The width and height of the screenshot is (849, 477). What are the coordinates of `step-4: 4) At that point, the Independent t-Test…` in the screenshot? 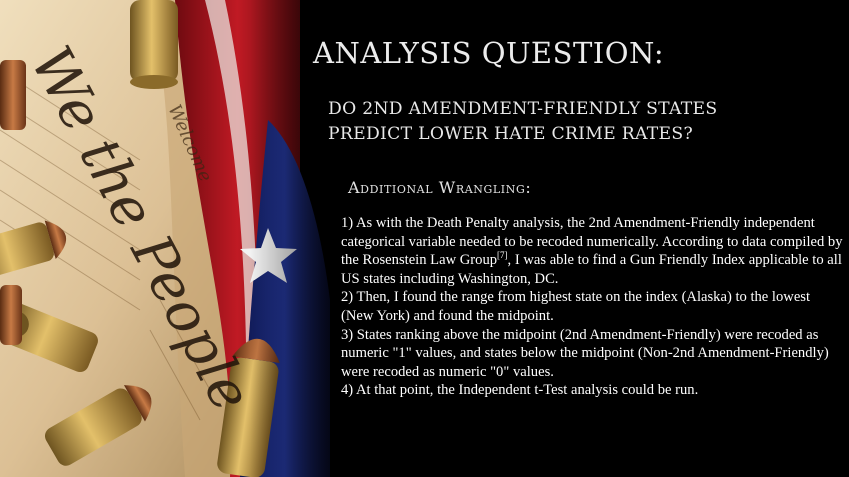 It's located at (520, 390).